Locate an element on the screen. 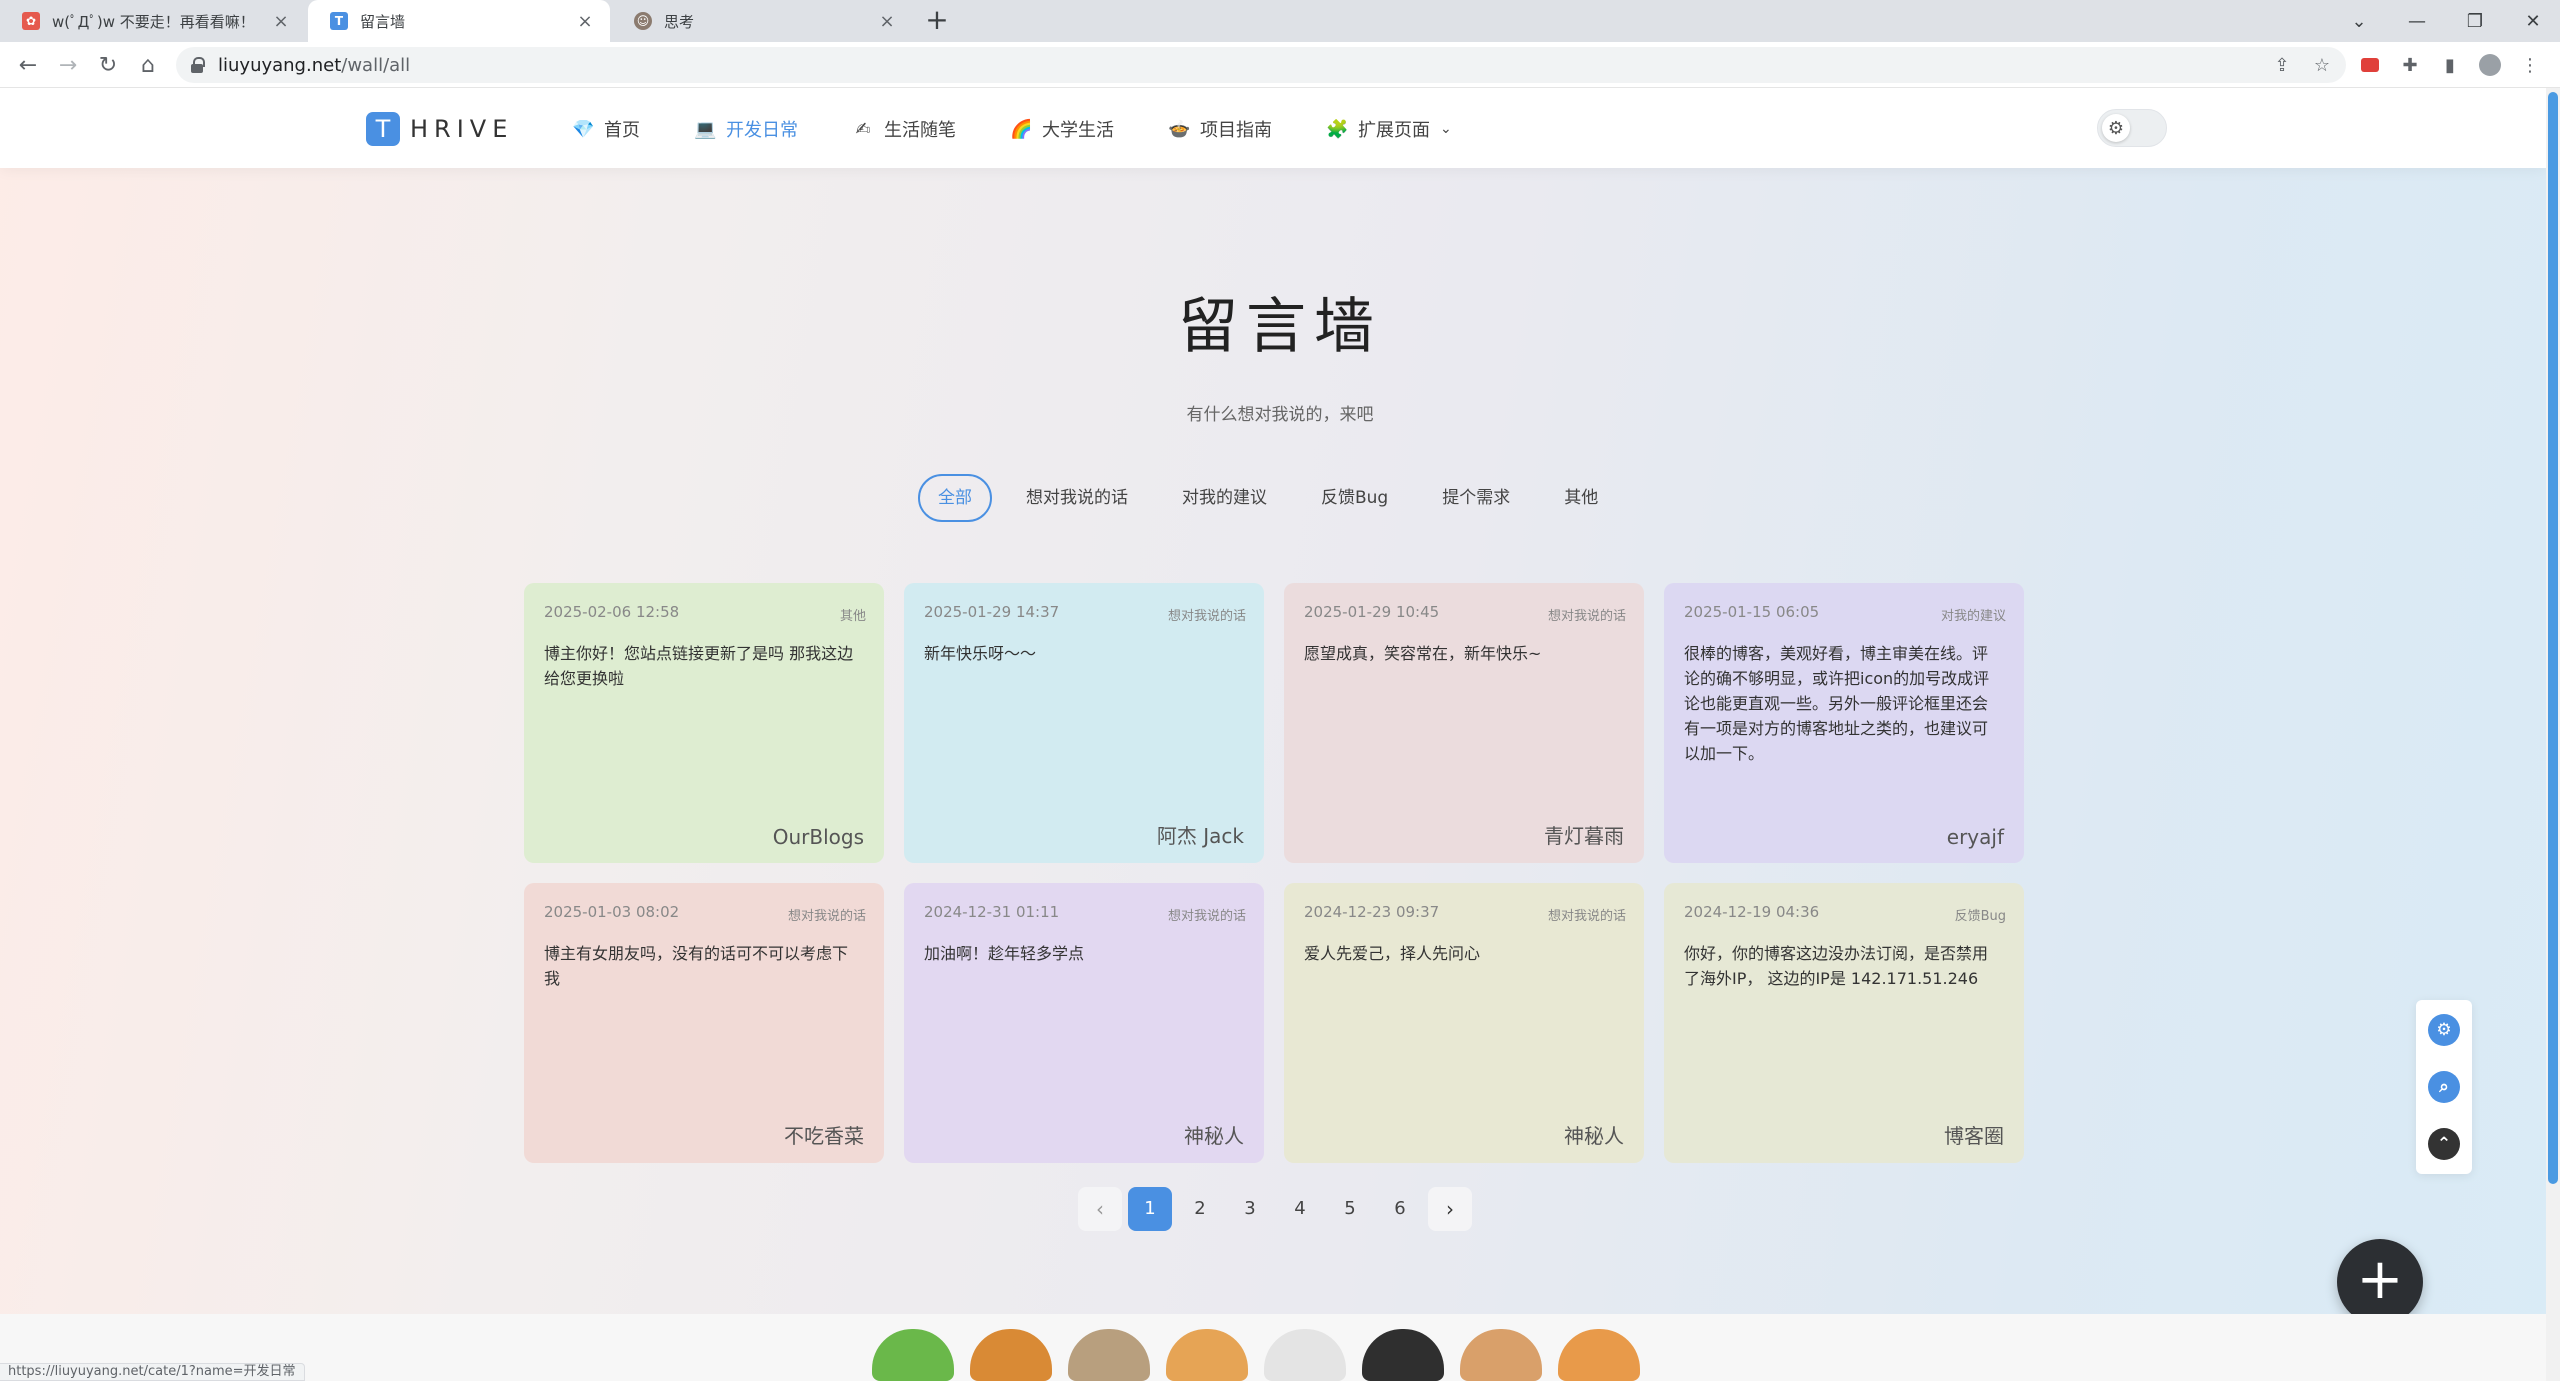 Image resolution: width=2560 pixels, height=1381 pixels. floating-toolbar: ⚙ ⌕ ⌃ is located at coordinates (2444, 1087).